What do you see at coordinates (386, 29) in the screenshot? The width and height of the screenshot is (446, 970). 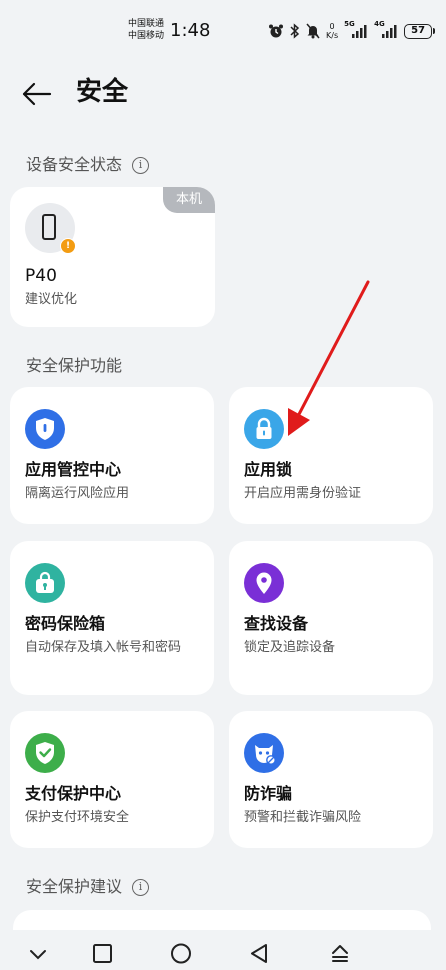 I see `signal-4g-icon: 4G` at bounding box center [386, 29].